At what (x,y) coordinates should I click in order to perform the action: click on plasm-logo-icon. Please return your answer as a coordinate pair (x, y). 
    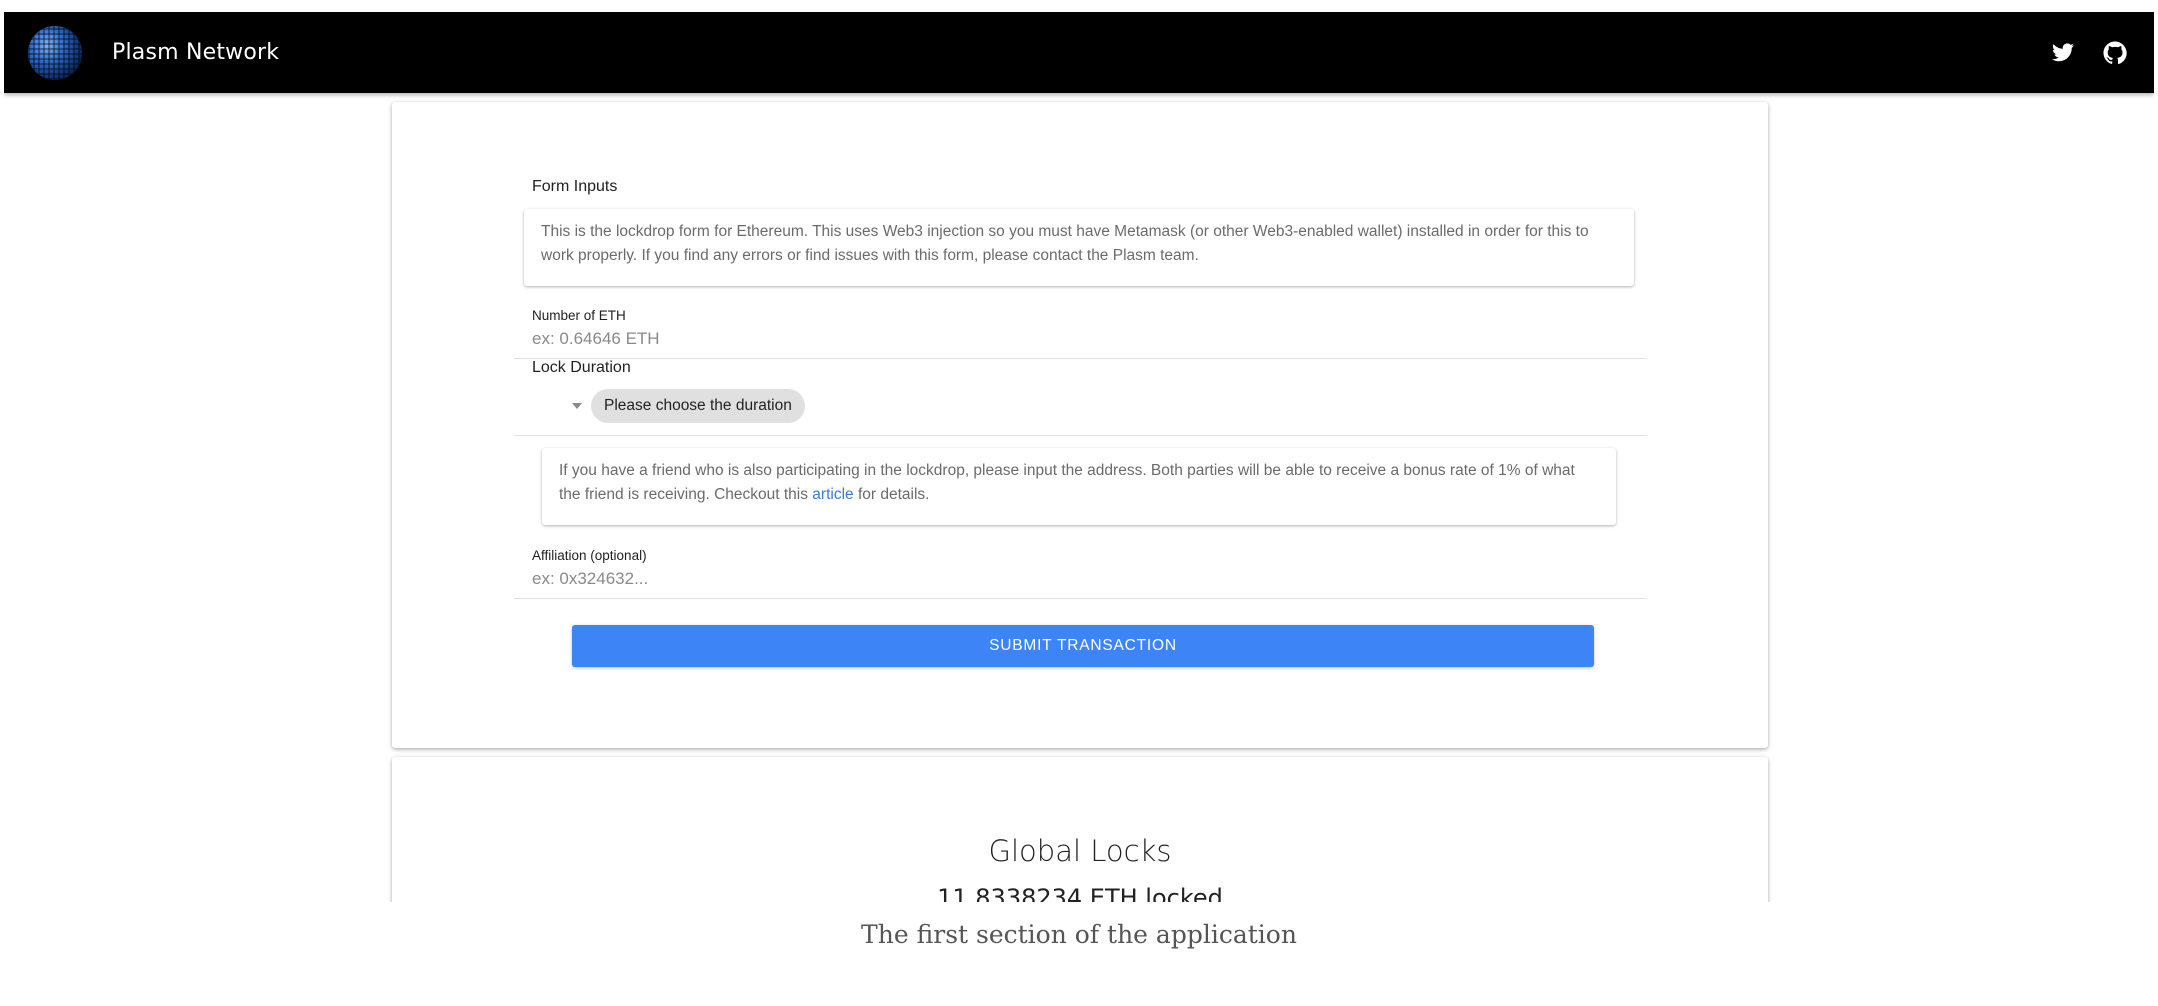
    Looking at the image, I should click on (55, 53).